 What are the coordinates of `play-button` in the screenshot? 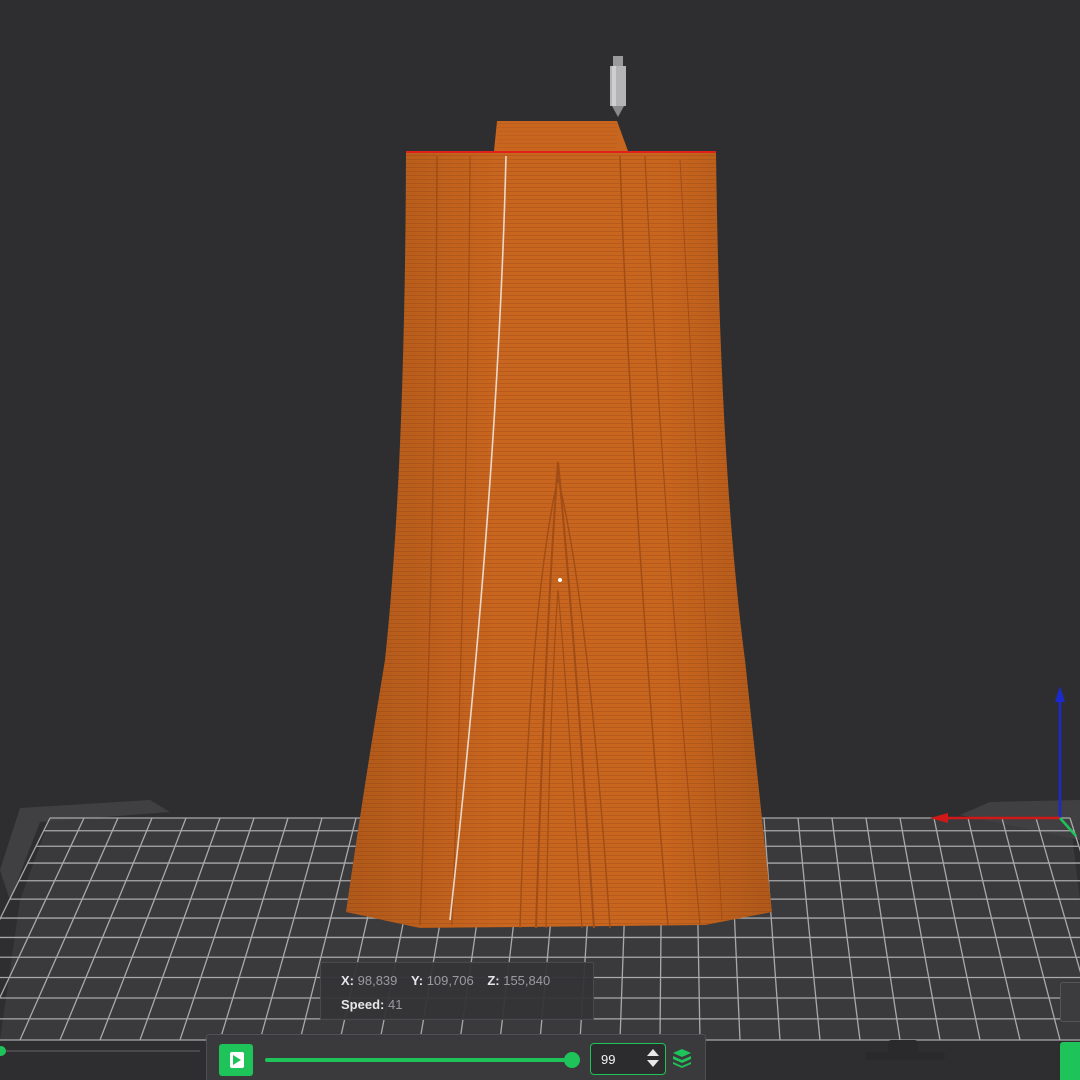 It's located at (236, 1060).